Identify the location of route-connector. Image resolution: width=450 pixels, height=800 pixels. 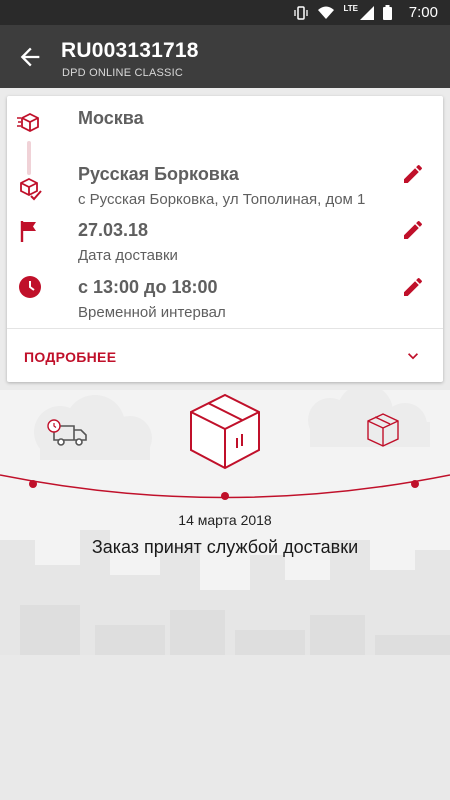
(29, 158).